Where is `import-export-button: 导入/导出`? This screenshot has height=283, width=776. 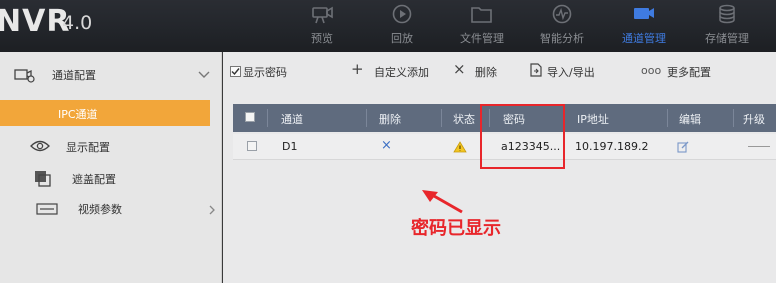 import-export-button: 导入/导出 is located at coordinates (571, 72).